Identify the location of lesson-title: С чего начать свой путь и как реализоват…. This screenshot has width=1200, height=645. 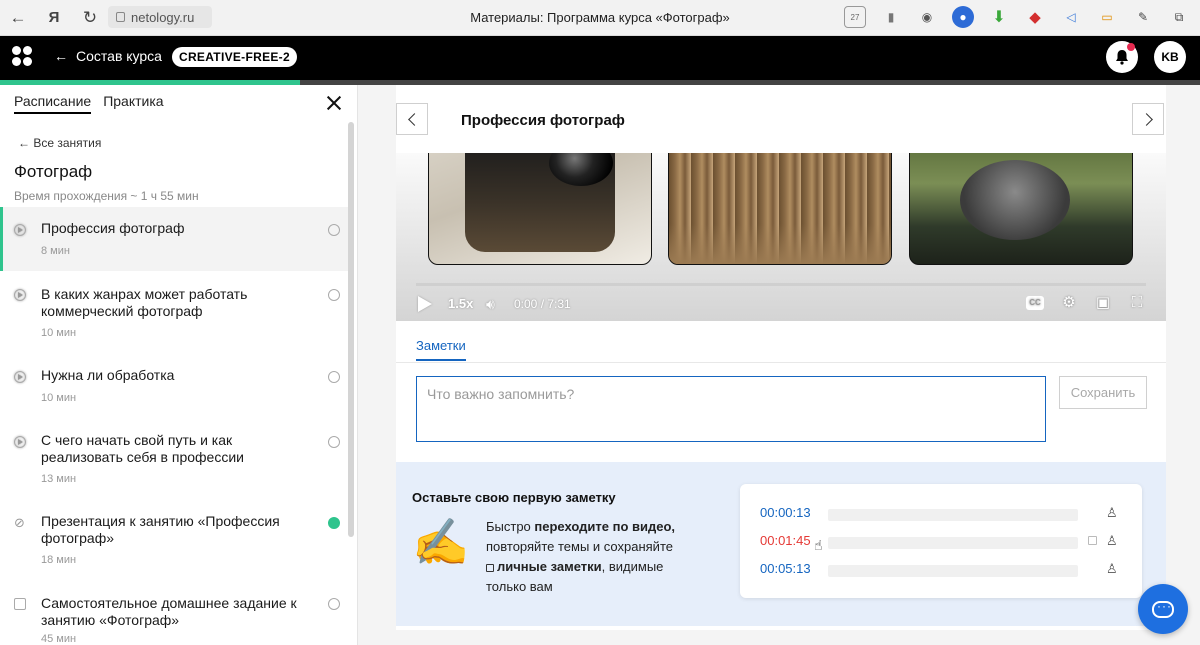
(142, 448).